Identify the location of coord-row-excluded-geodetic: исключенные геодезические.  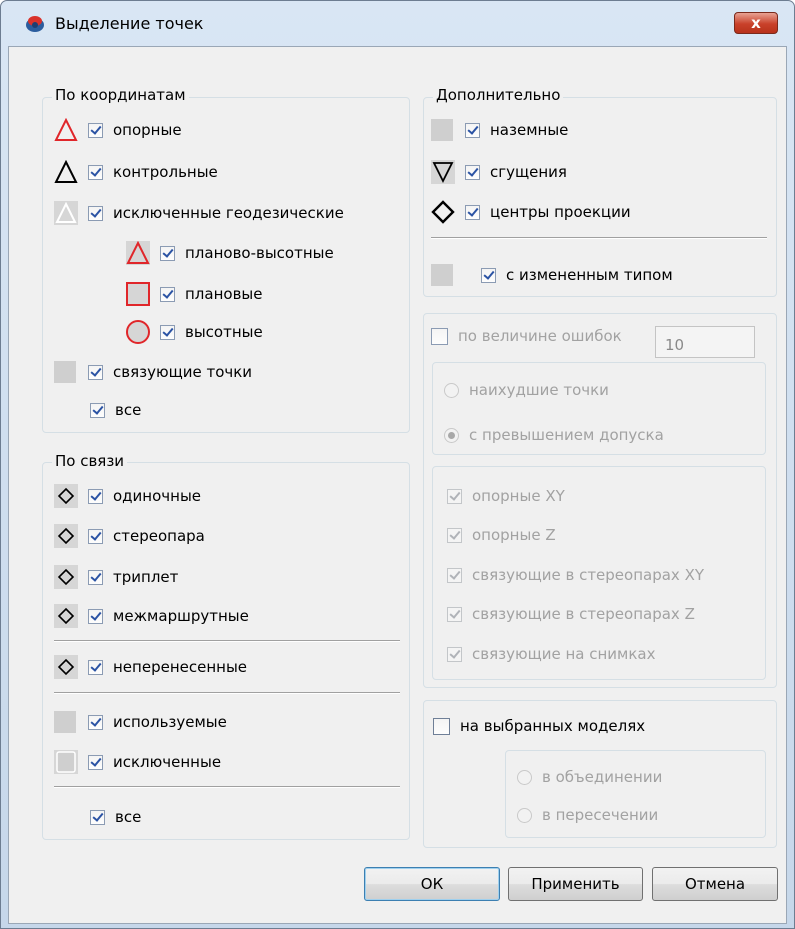
(199, 213).